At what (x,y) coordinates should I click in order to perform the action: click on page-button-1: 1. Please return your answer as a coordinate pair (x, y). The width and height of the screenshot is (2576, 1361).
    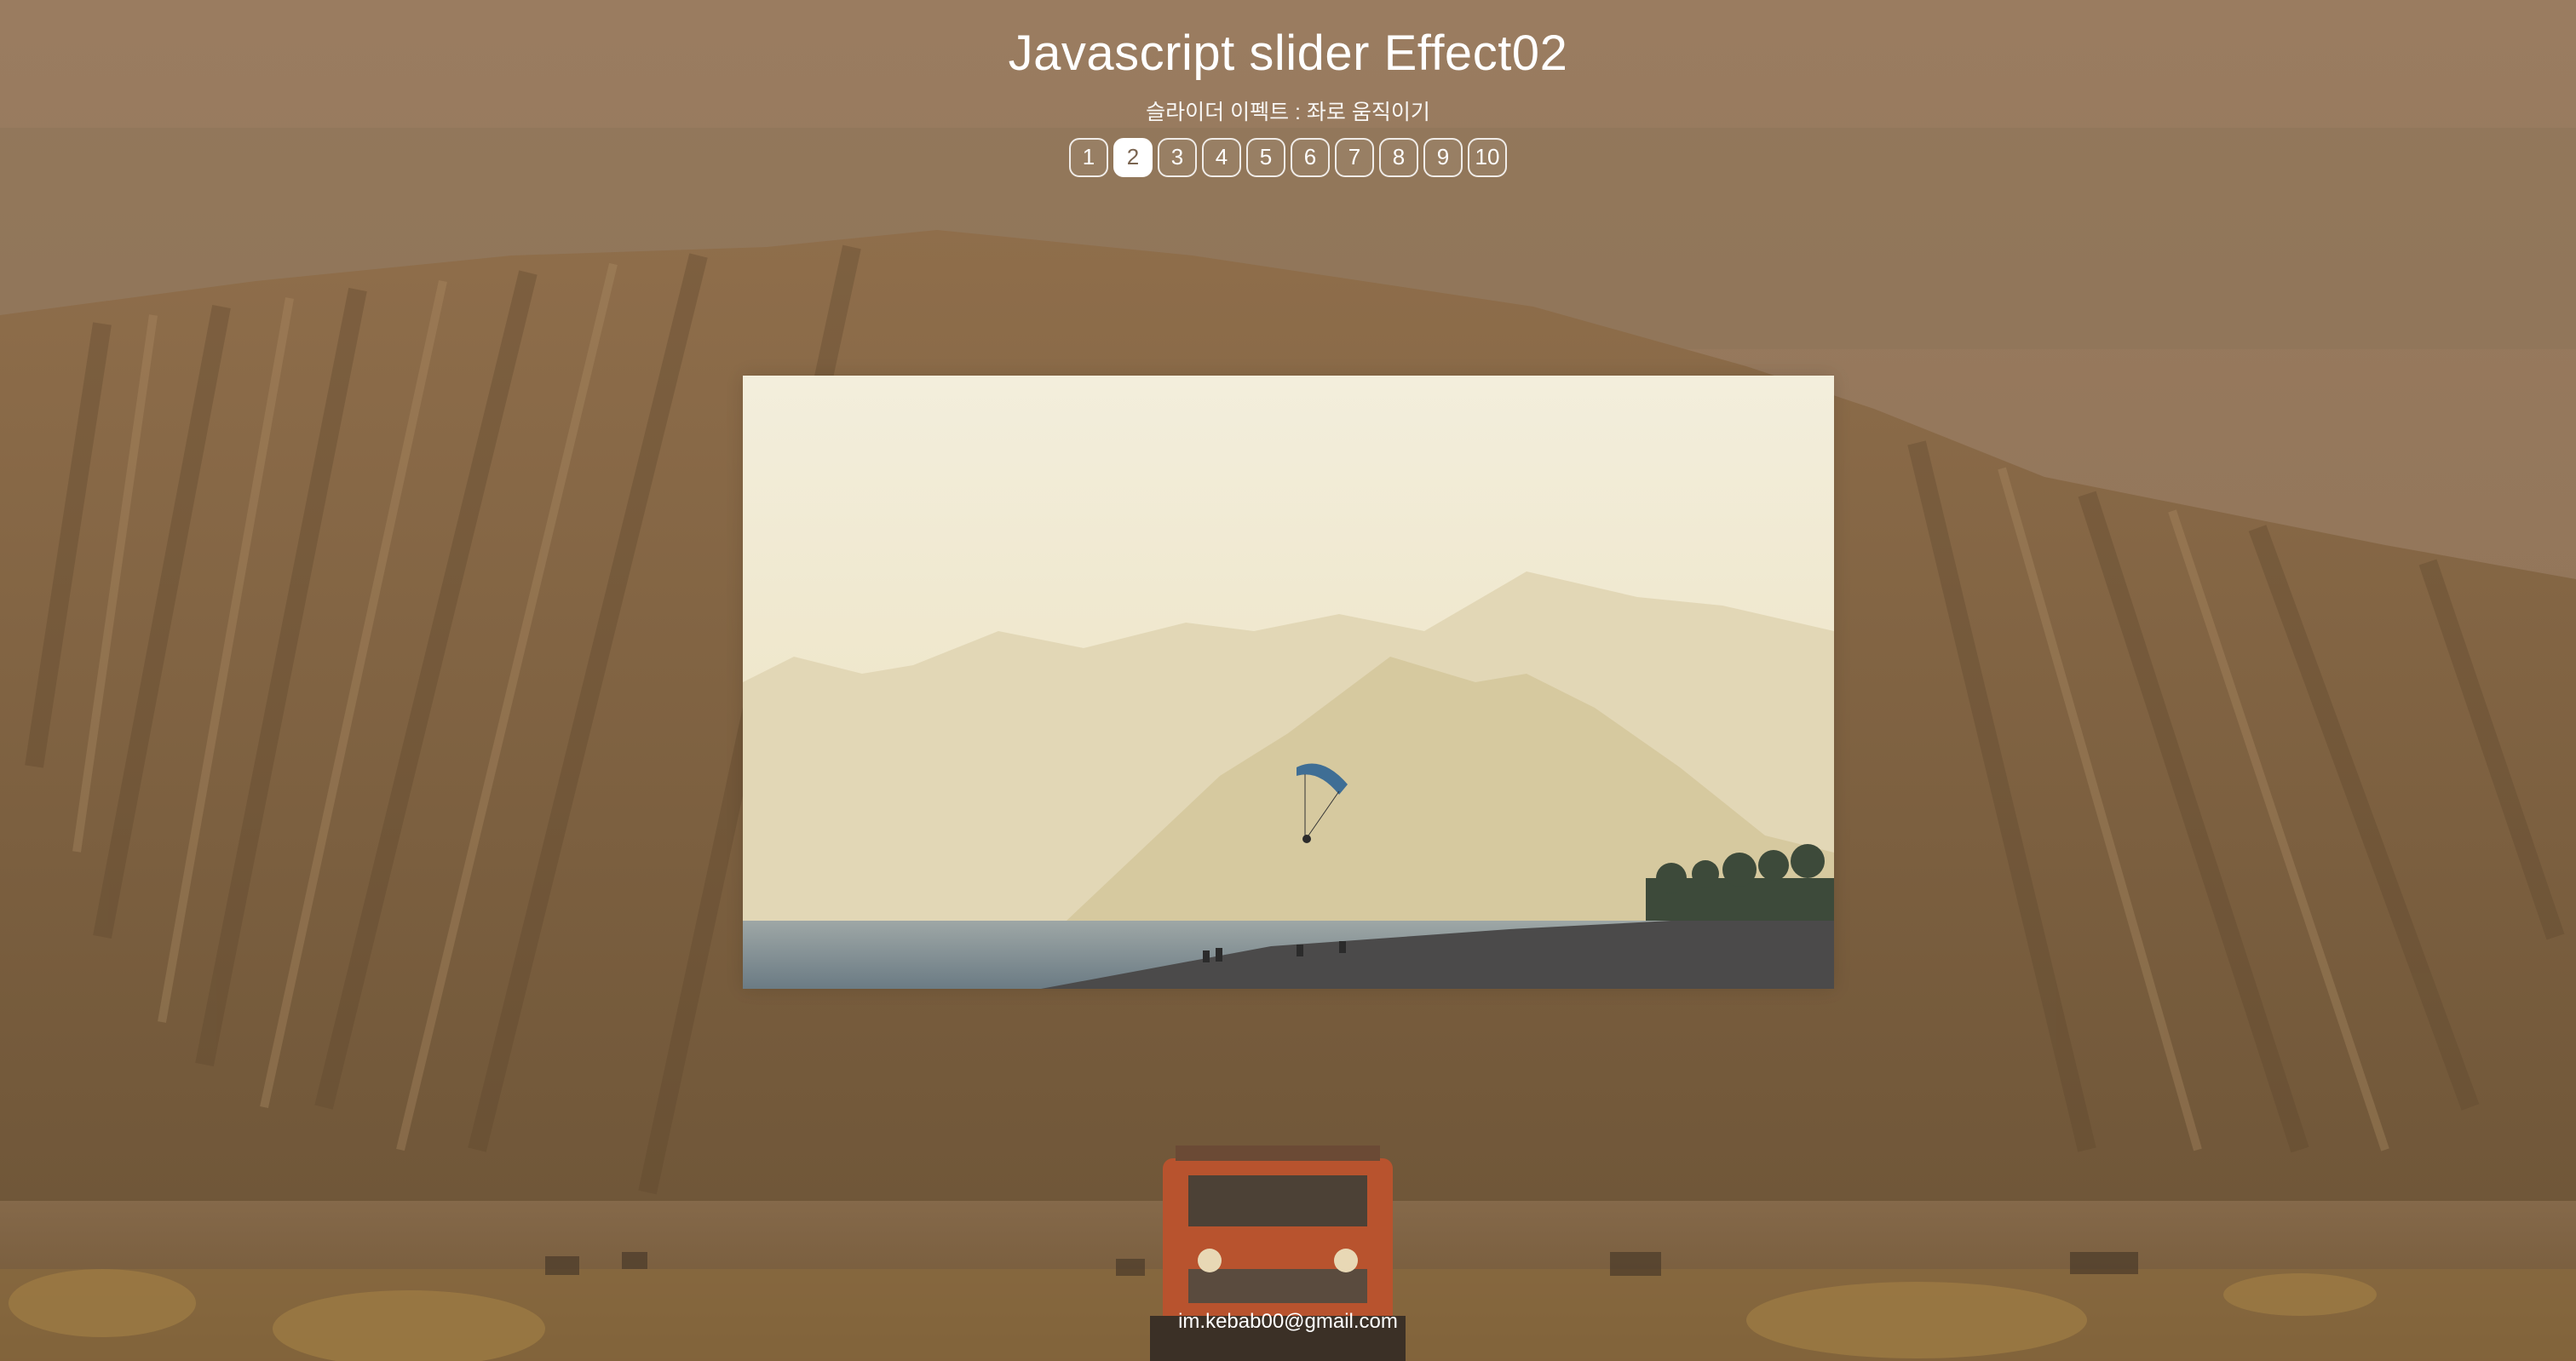
    Looking at the image, I should click on (1088, 157).